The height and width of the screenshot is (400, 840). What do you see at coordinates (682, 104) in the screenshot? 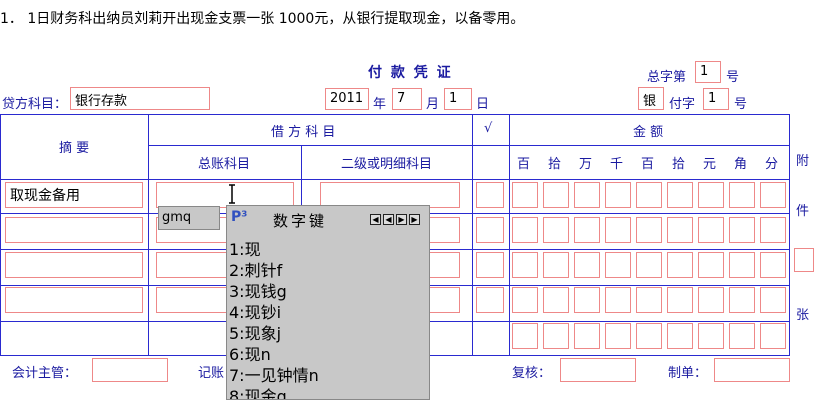
I see `pay-no-label: 付字` at bounding box center [682, 104].